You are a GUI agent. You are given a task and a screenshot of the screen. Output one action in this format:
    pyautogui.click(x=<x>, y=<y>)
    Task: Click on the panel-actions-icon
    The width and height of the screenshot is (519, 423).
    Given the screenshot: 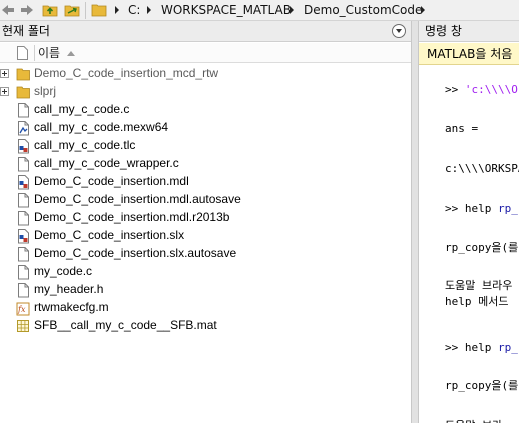 What is the action you would take?
    pyautogui.click(x=399, y=31)
    